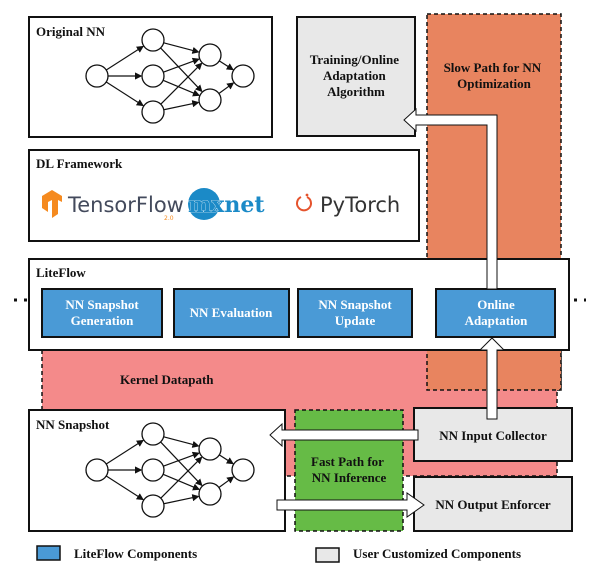 This screenshot has height=576, width=601. Describe the element at coordinates (231, 312) in the screenshot. I see `svg-text: NN Evaluation` at that location.